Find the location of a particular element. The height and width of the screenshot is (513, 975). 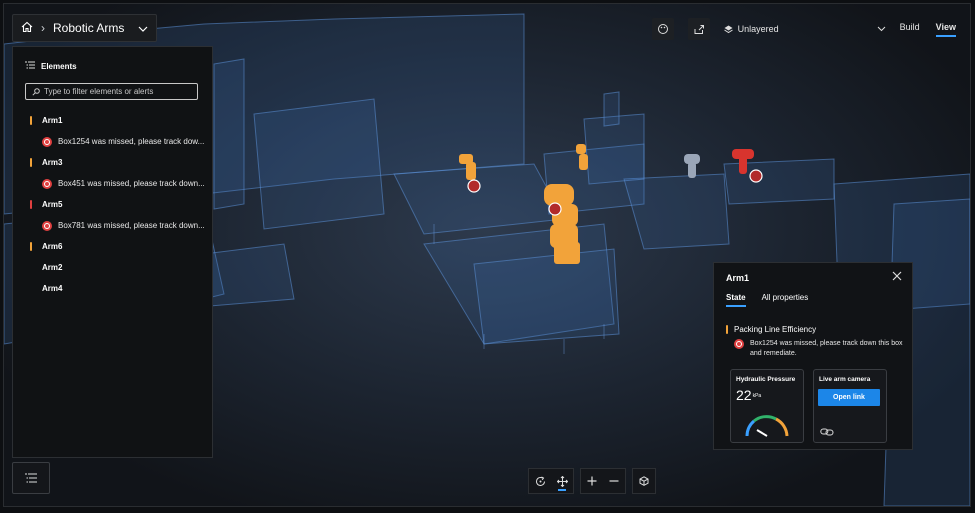

palette-icon is located at coordinates (662, 29).